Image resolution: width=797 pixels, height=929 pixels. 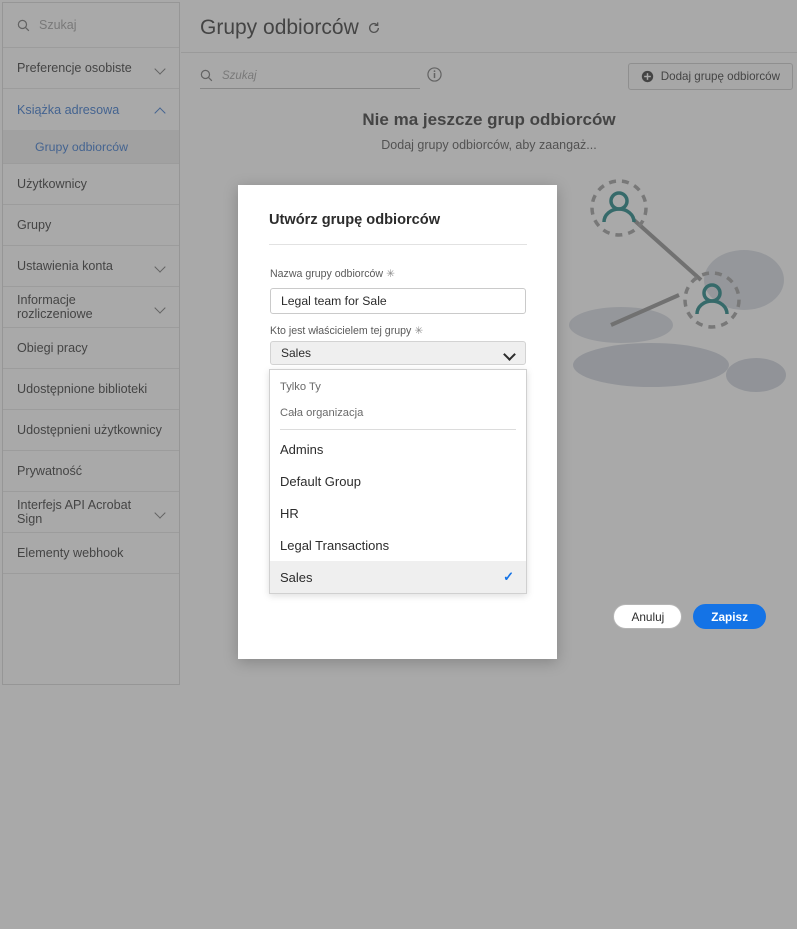 I want to click on modal-actions: Anuluj Zapisz, so click(x=398, y=616).